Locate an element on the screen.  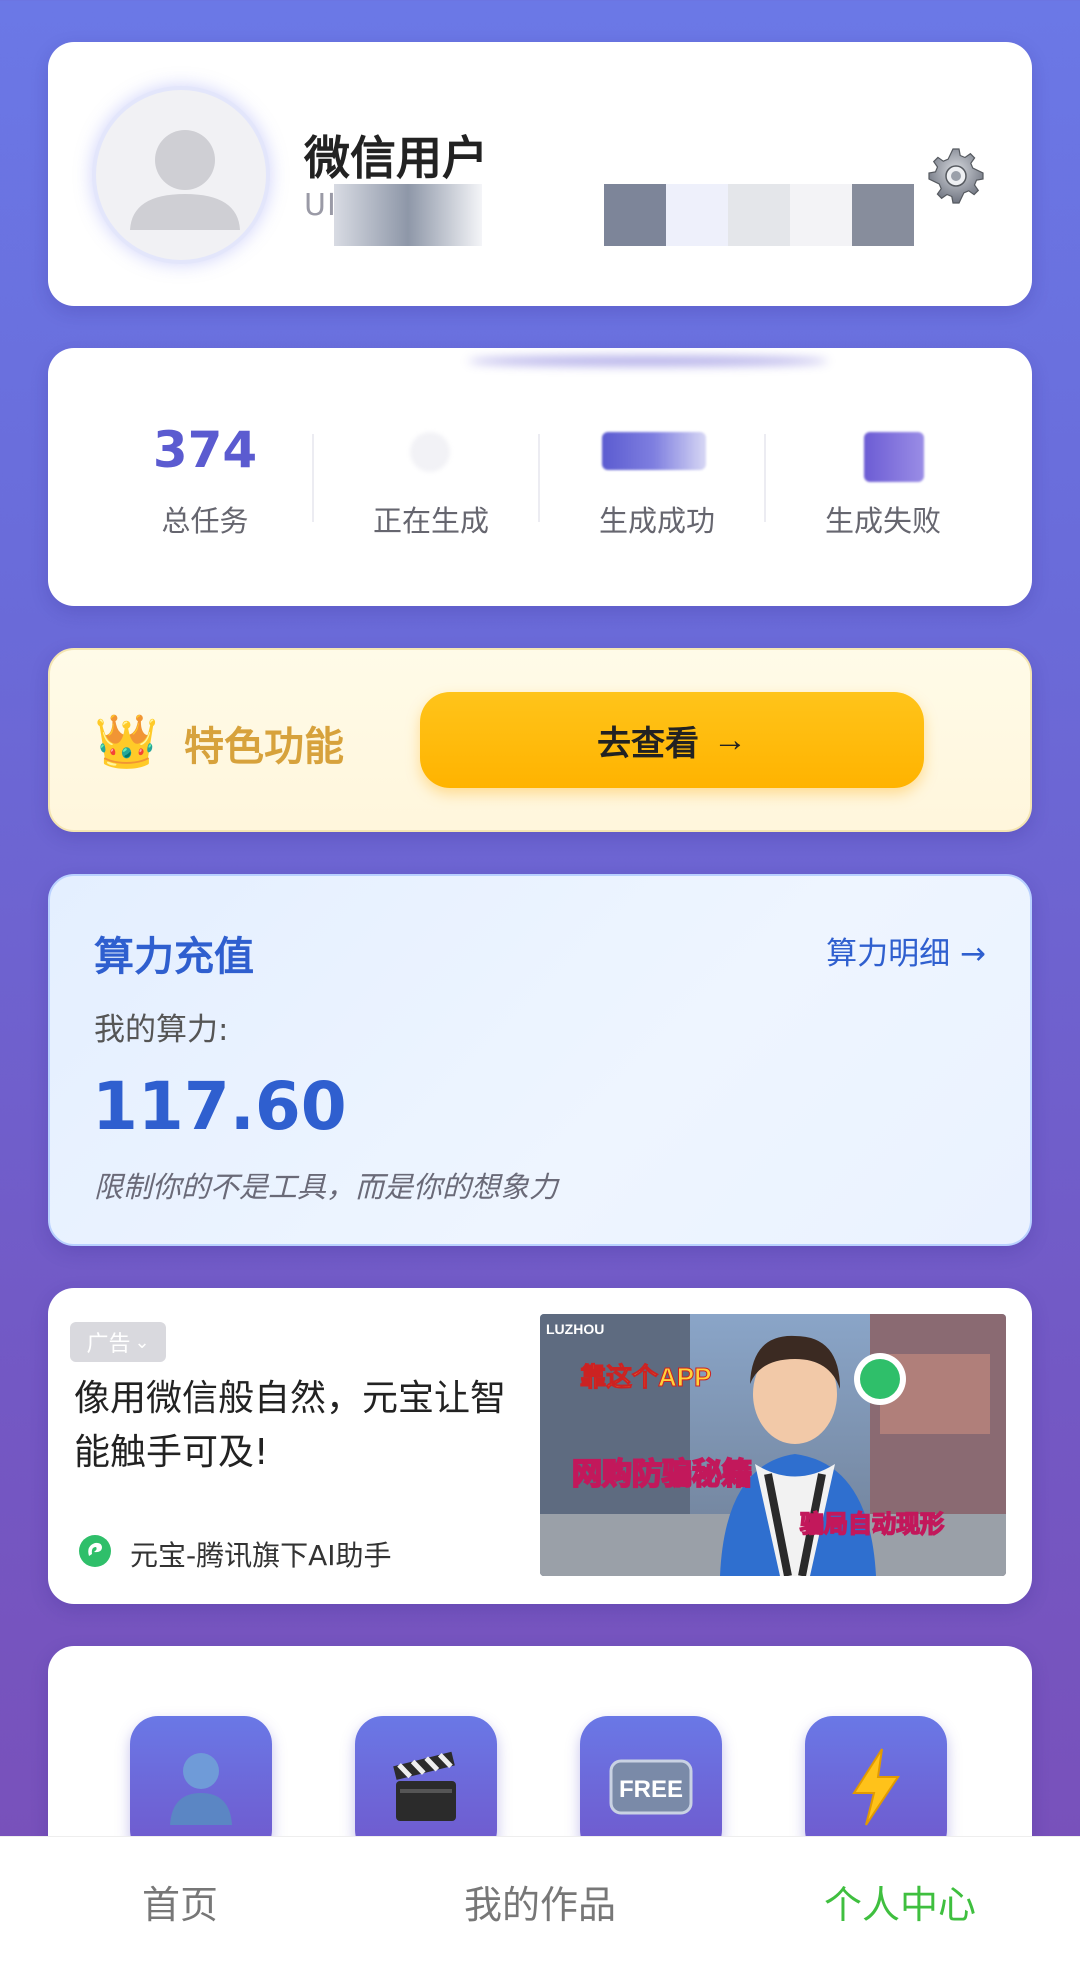
ad-image-text-2: 网购防骗秘籍 is located at coordinates (662, 1474).